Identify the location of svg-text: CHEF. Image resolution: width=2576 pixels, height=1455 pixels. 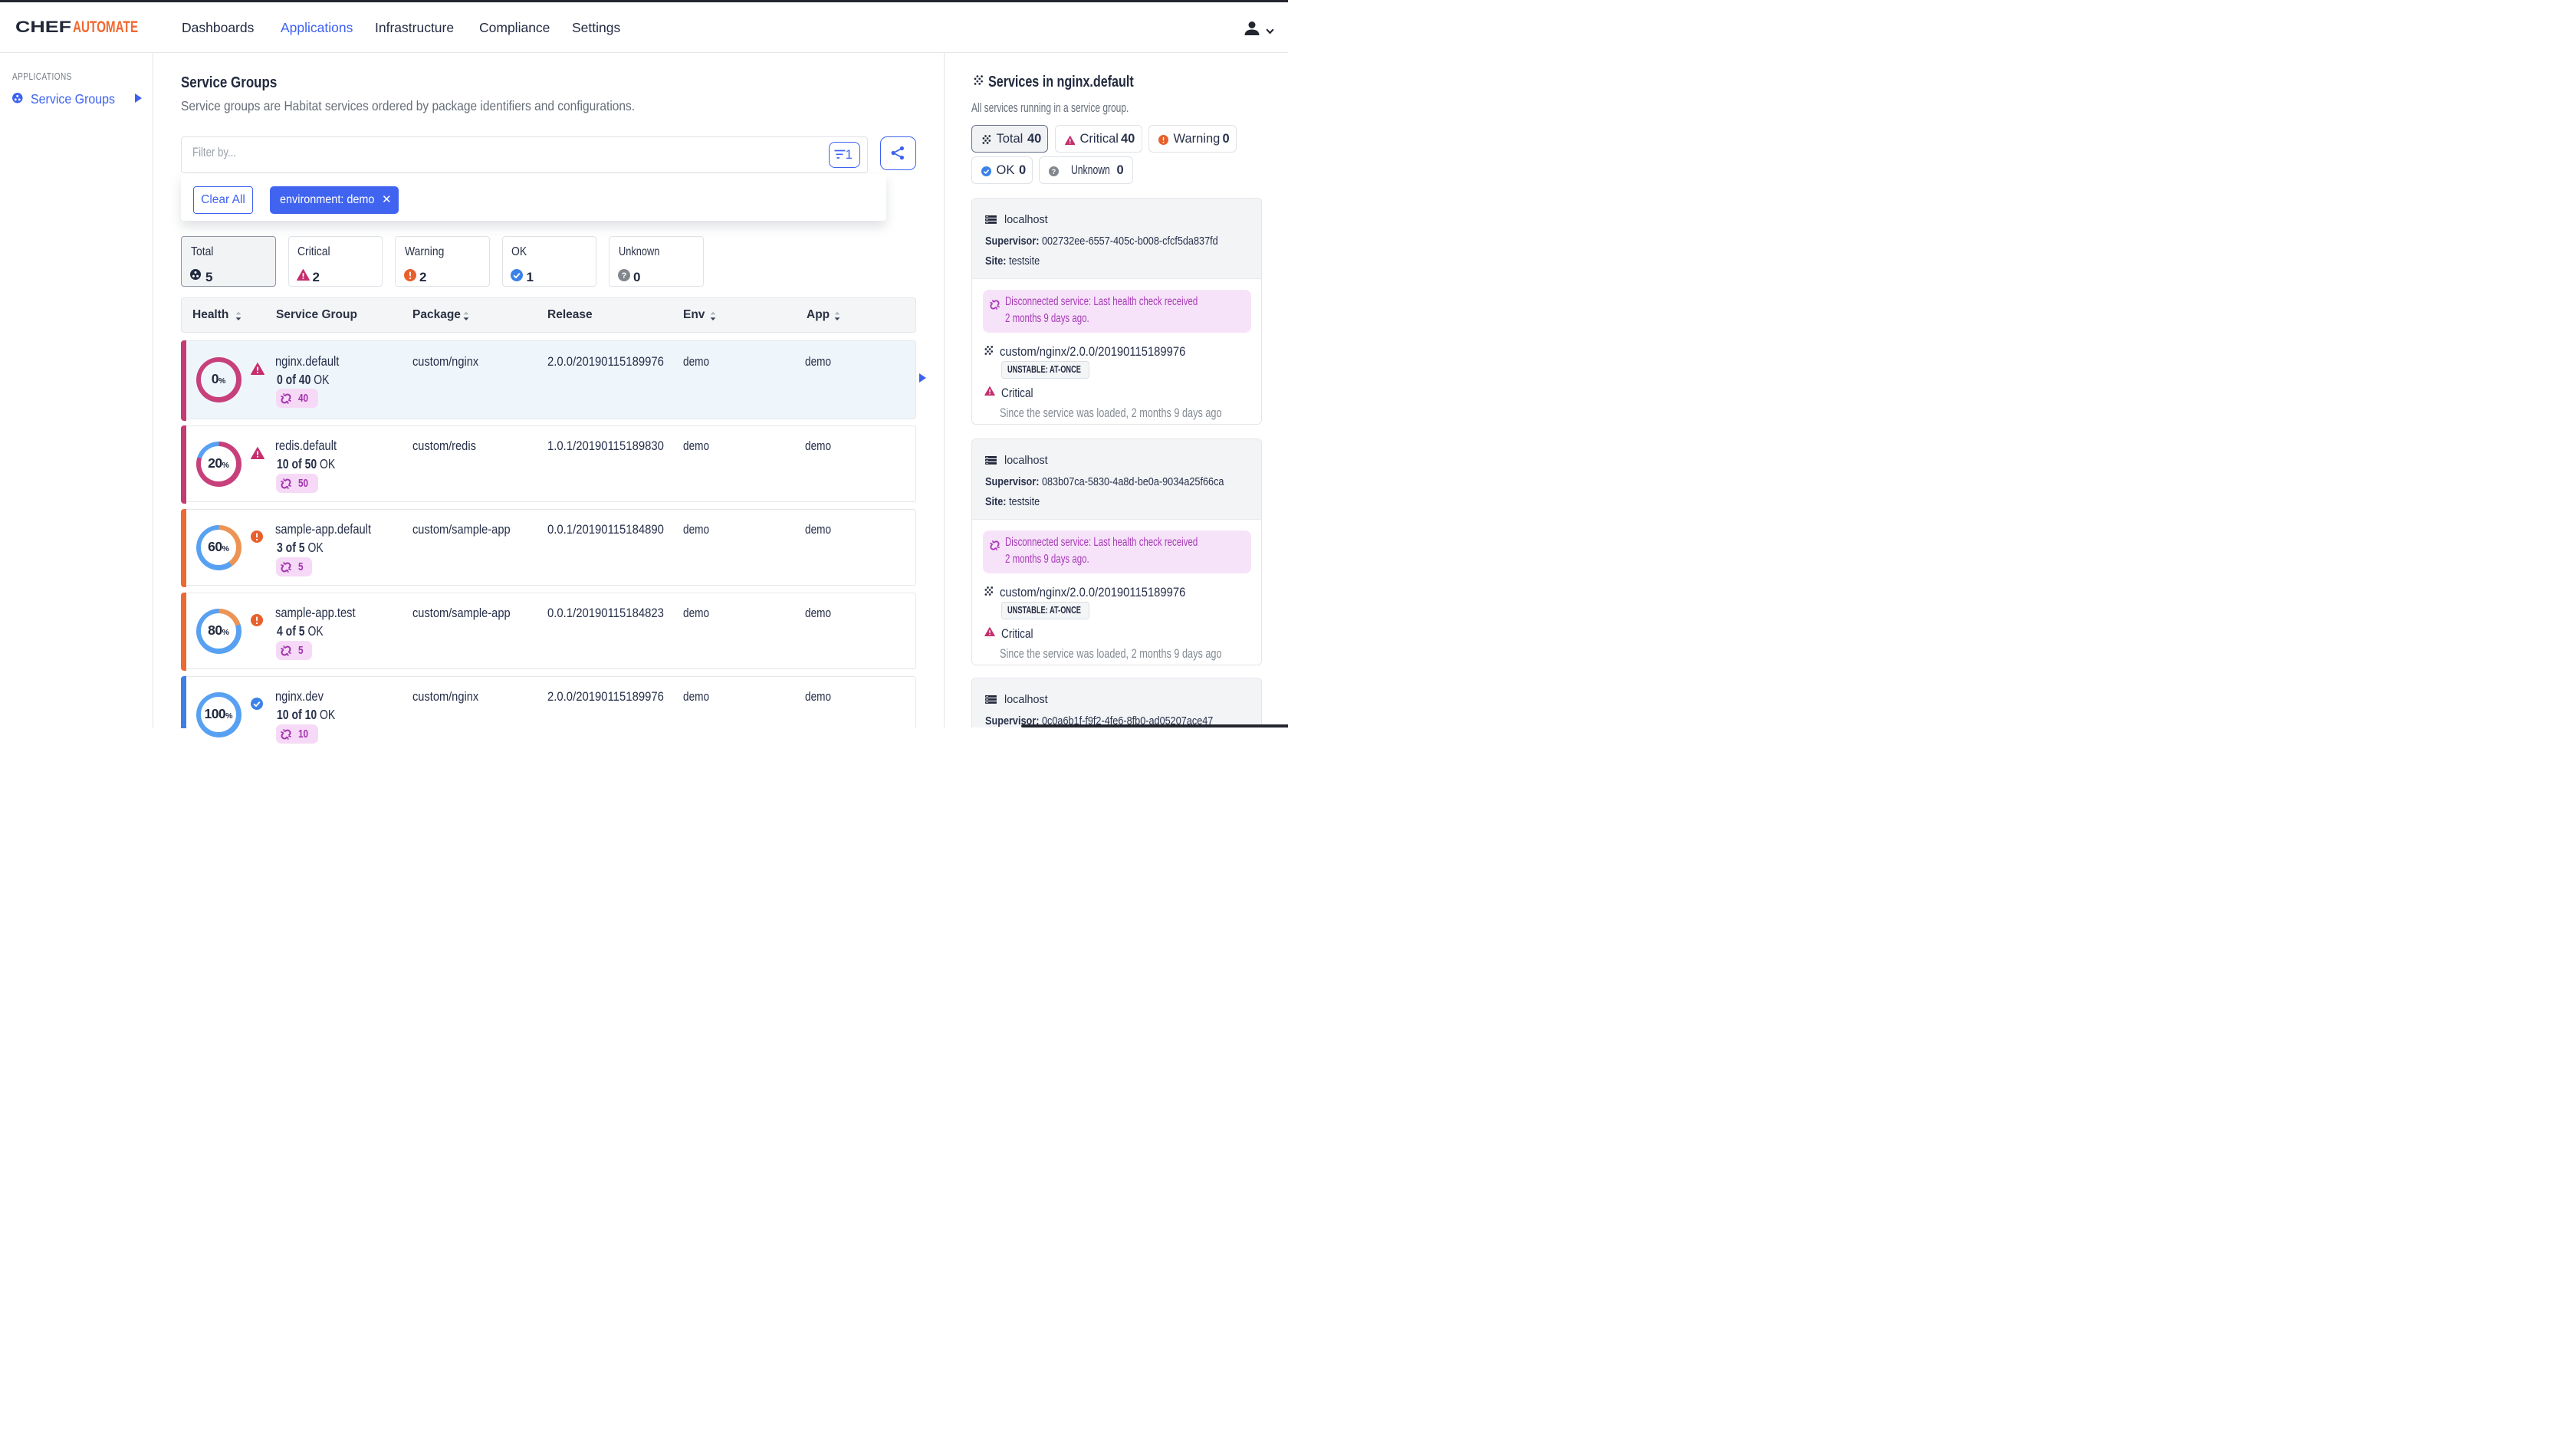
(43, 27).